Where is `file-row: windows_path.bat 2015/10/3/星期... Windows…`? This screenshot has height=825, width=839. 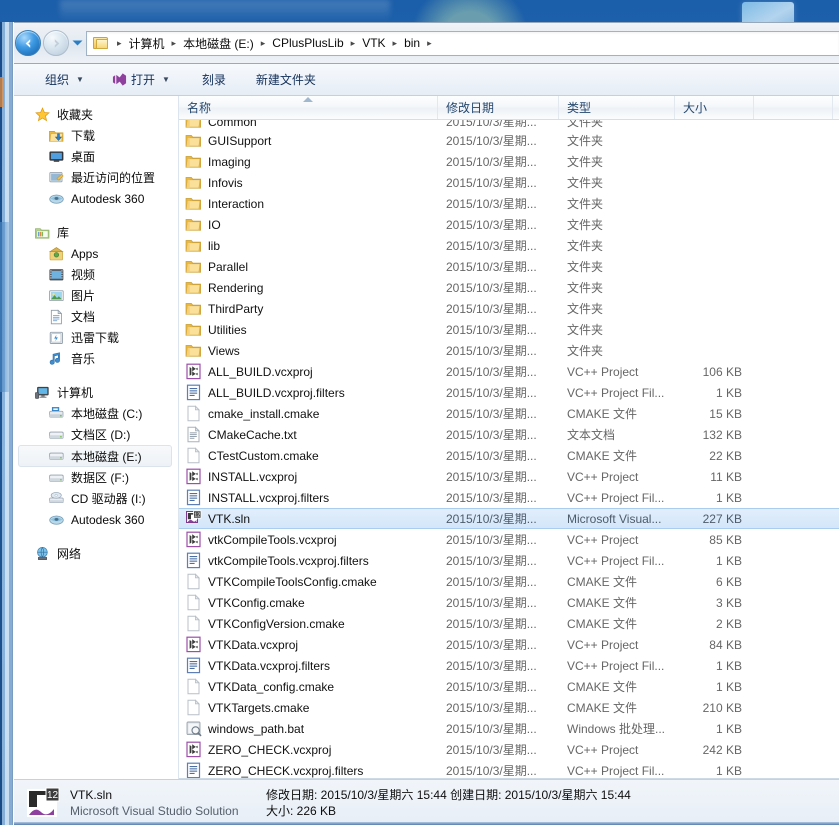 file-row: windows_path.bat 2015/10/3/星期... Windows… is located at coordinates (509, 728).